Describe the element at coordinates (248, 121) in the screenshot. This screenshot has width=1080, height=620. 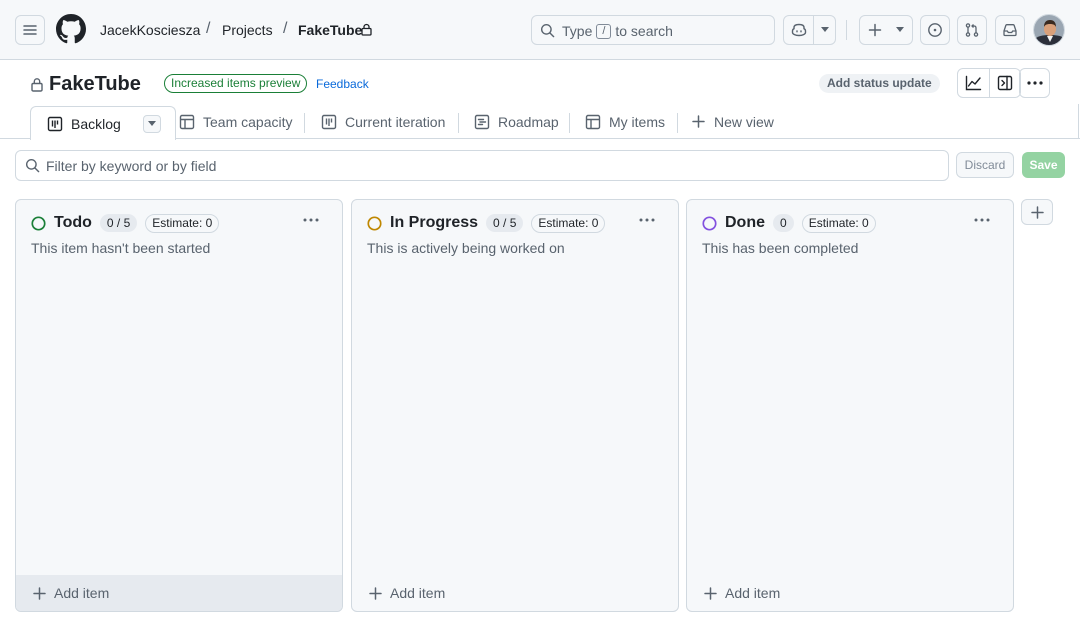
I see `tab-label: Team capacity` at that location.